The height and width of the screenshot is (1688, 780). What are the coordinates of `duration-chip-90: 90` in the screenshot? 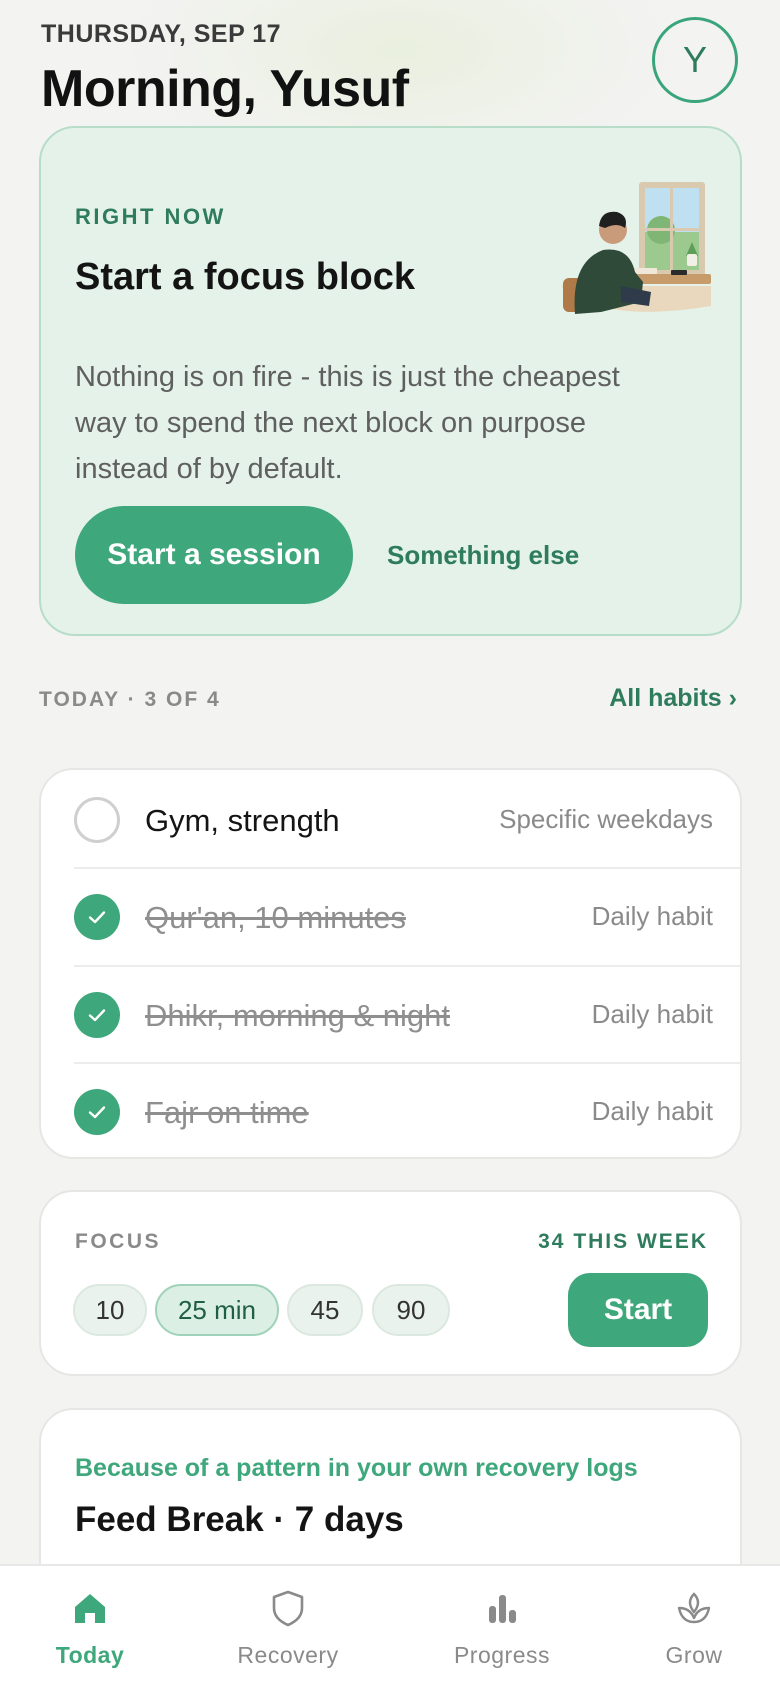 It's located at (411, 1310).